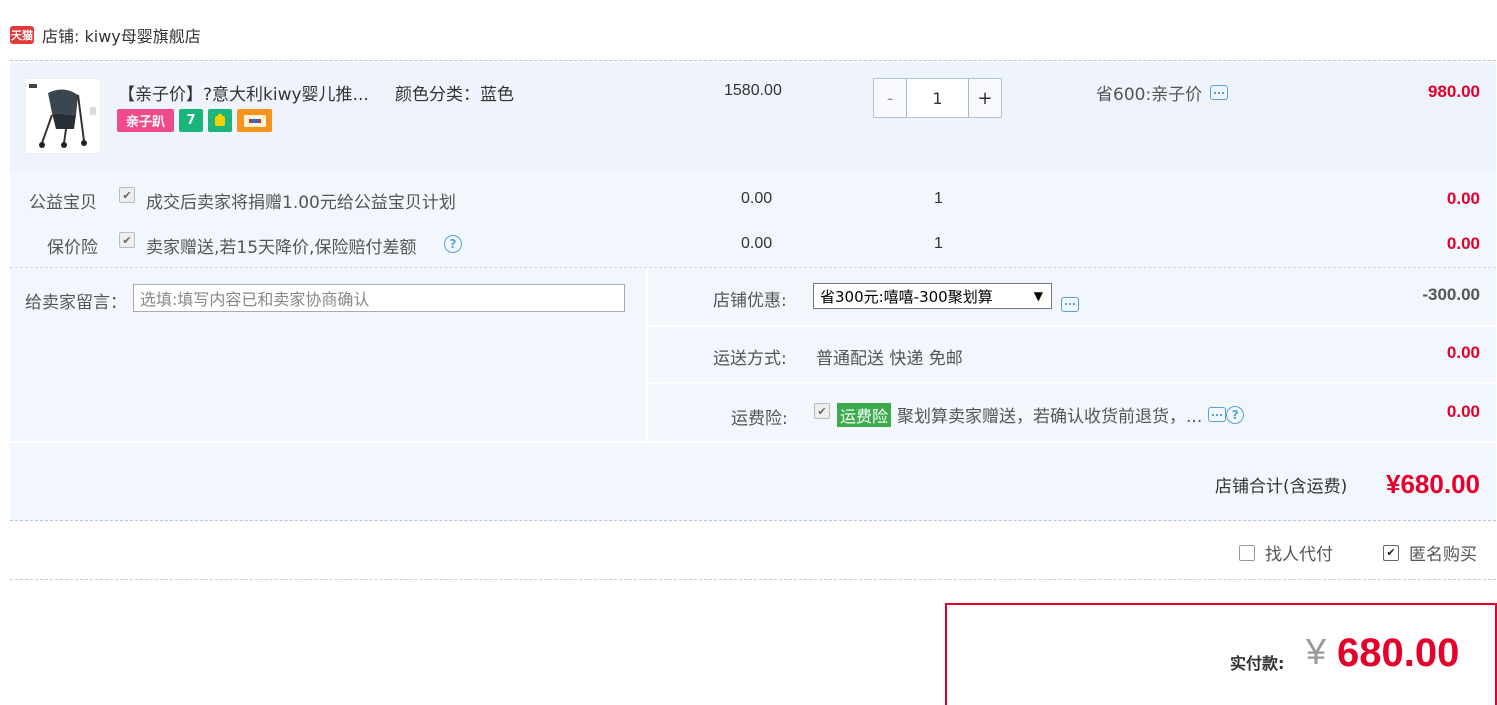 Image resolution: width=1497 pixels, height=705 pixels. I want to click on delivery-badge-icon, so click(220, 120).